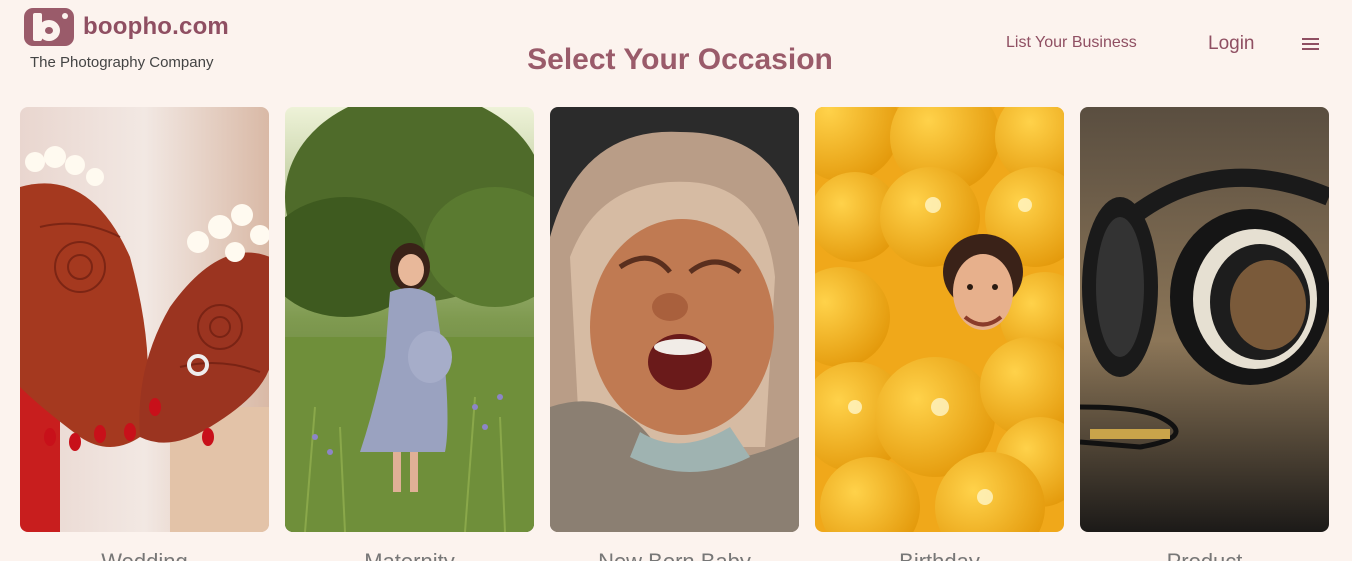 This screenshot has height=561, width=1352. I want to click on occasion-card-maternity, so click(409, 319).